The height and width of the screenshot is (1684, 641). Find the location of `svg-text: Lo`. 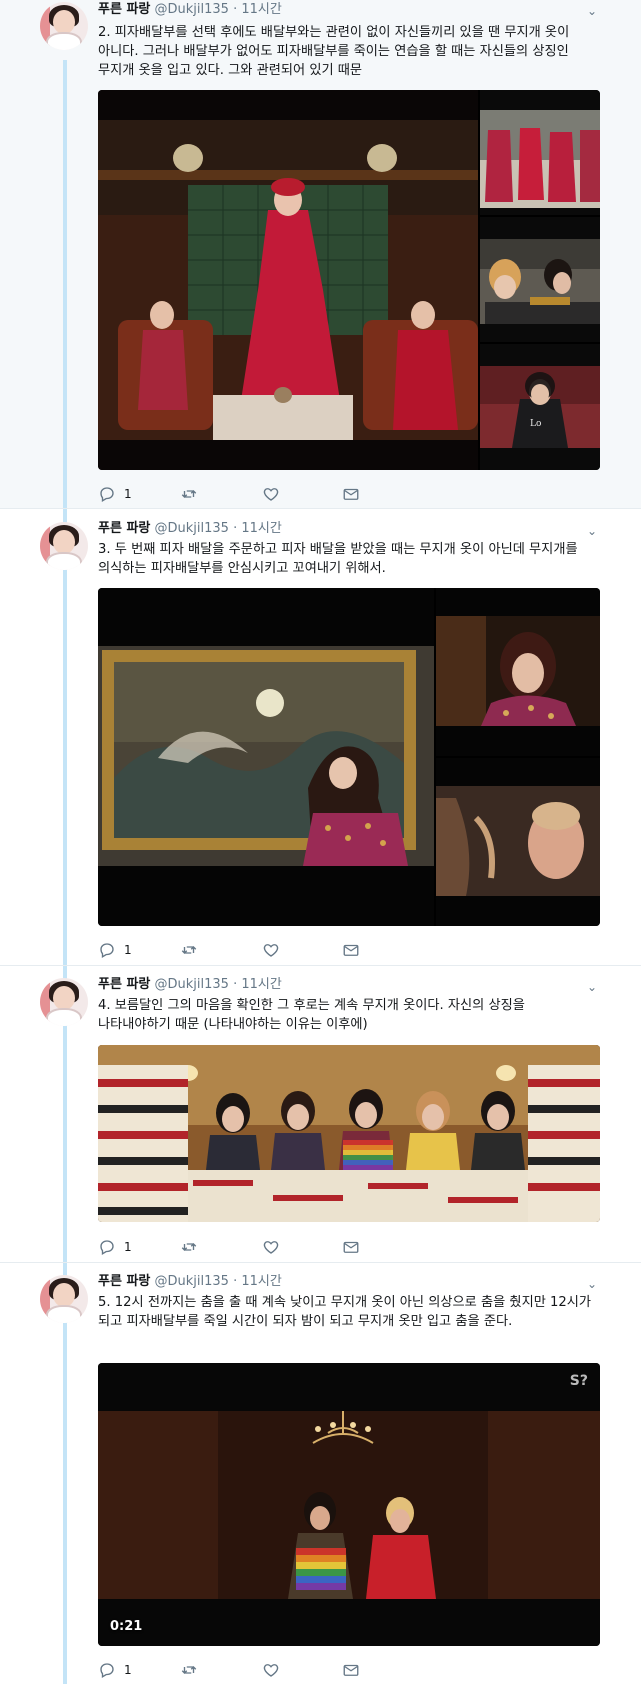

svg-text: Lo is located at coordinates (535, 424).